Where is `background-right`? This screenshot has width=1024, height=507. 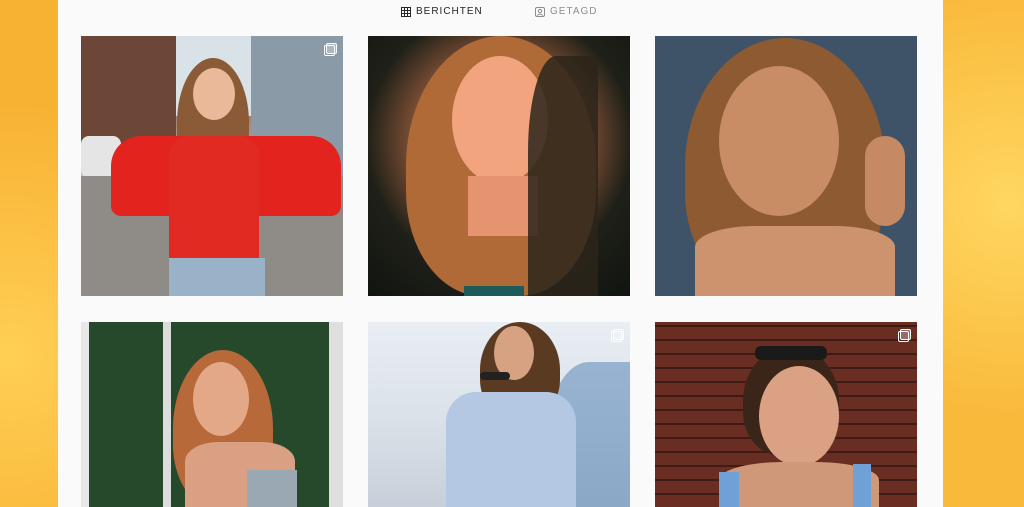
background-right is located at coordinates (983, 253).